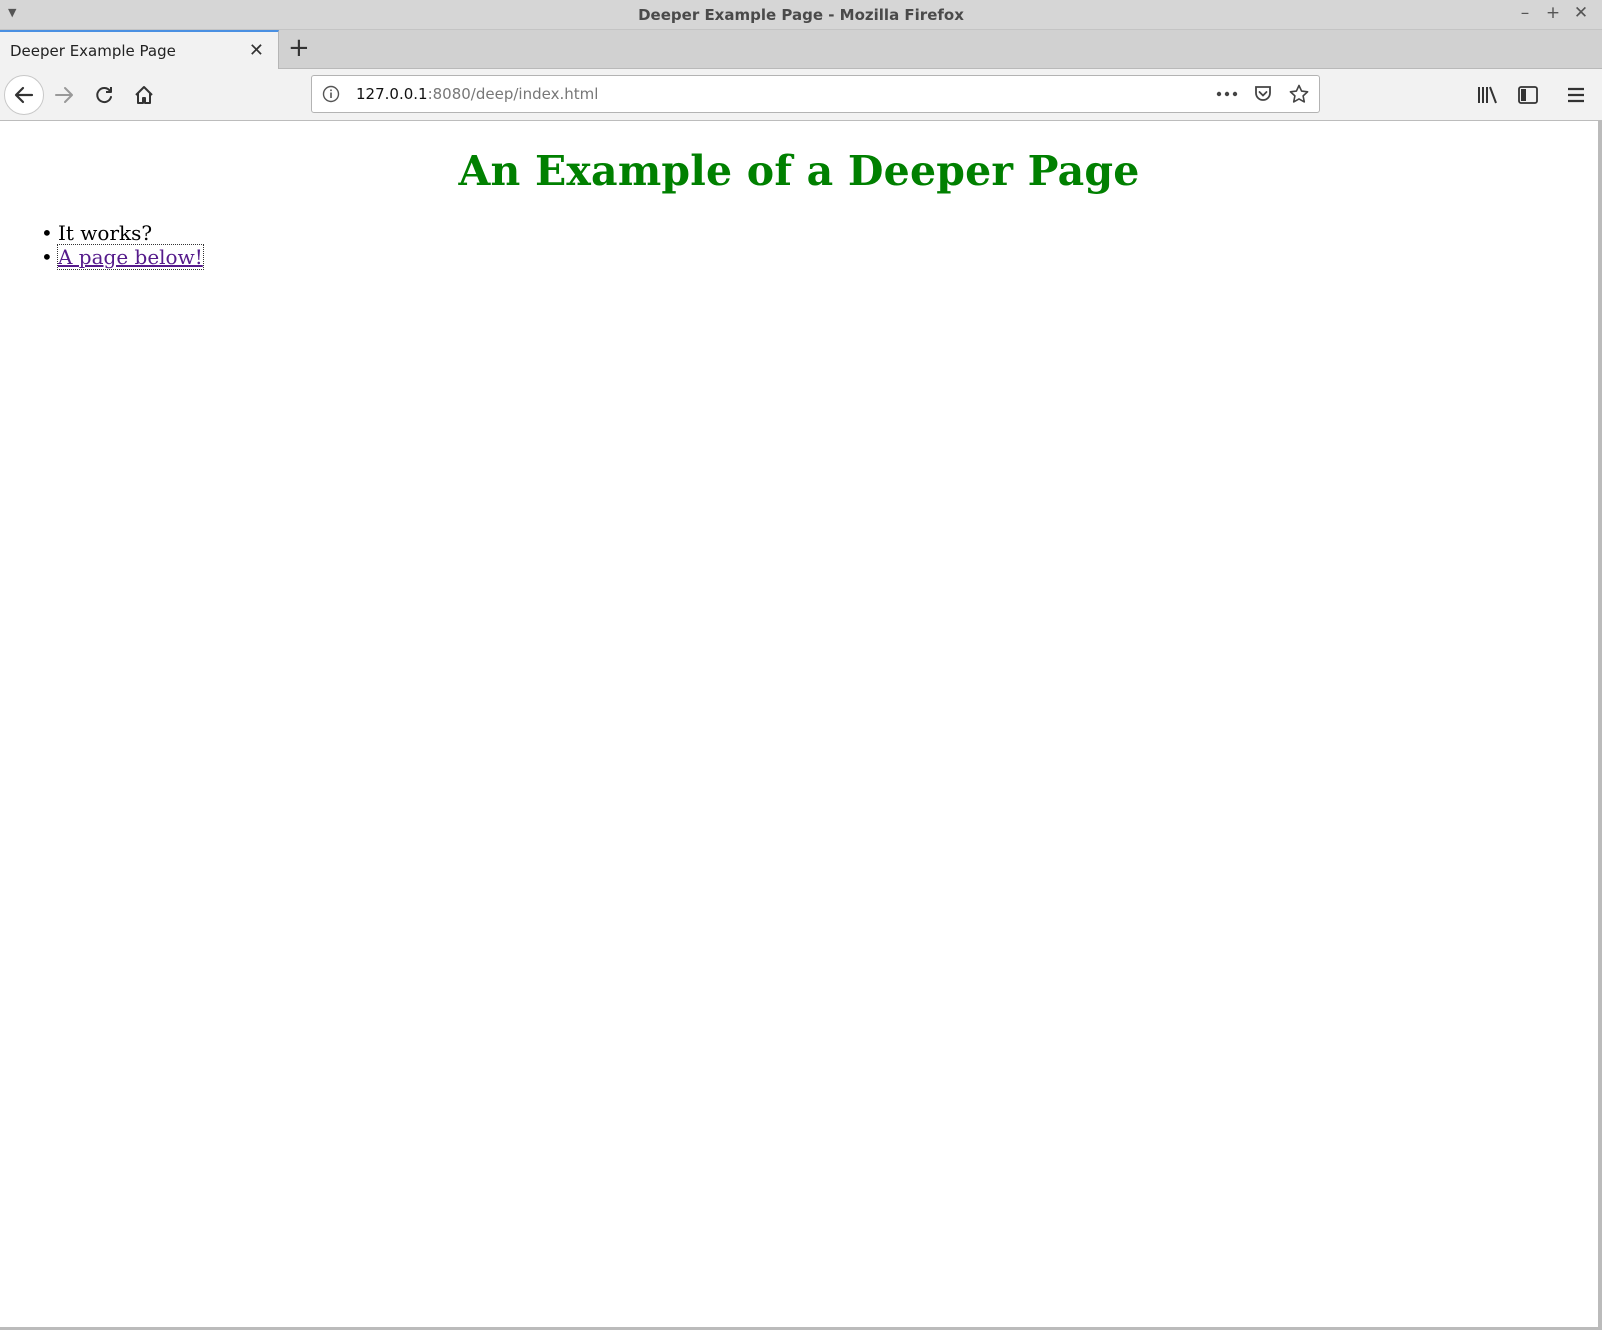 This screenshot has height=1330, width=1602. What do you see at coordinates (105, 233) in the screenshot?
I see `list-item-text: It works?` at bounding box center [105, 233].